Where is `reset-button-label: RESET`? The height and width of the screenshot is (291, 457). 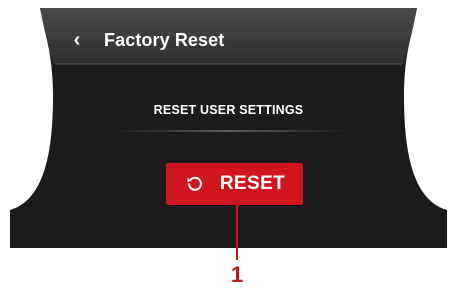 reset-button-label: RESET is located at coordinates (252, 183).